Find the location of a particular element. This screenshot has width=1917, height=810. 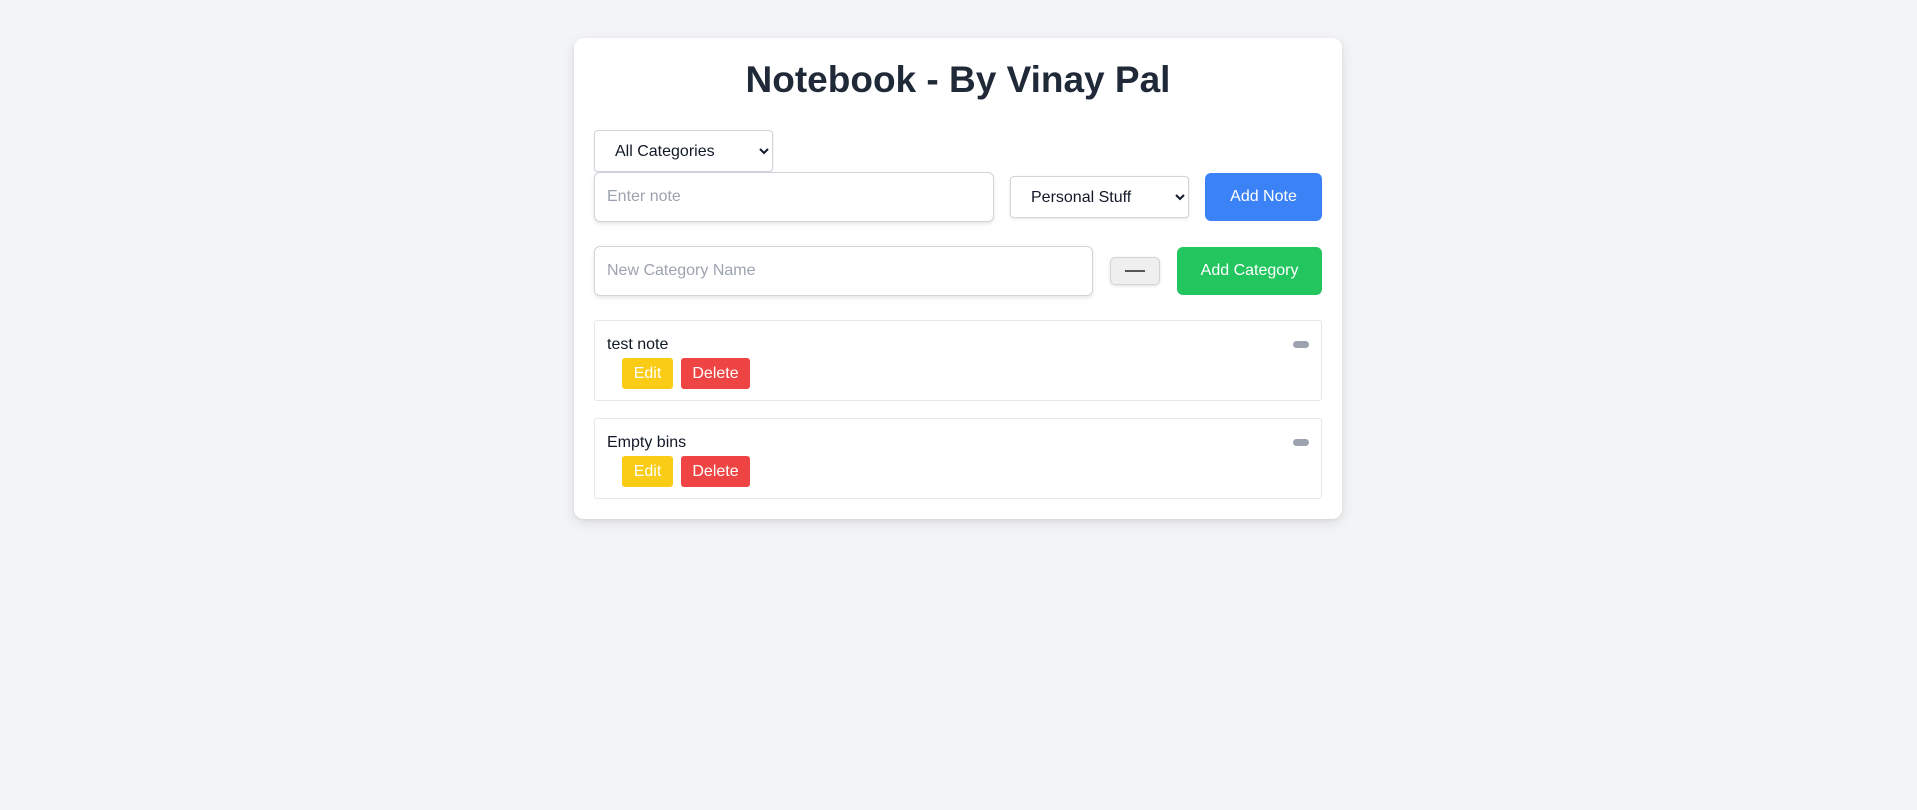

note-text: test note is located at coordinates (638, 344).